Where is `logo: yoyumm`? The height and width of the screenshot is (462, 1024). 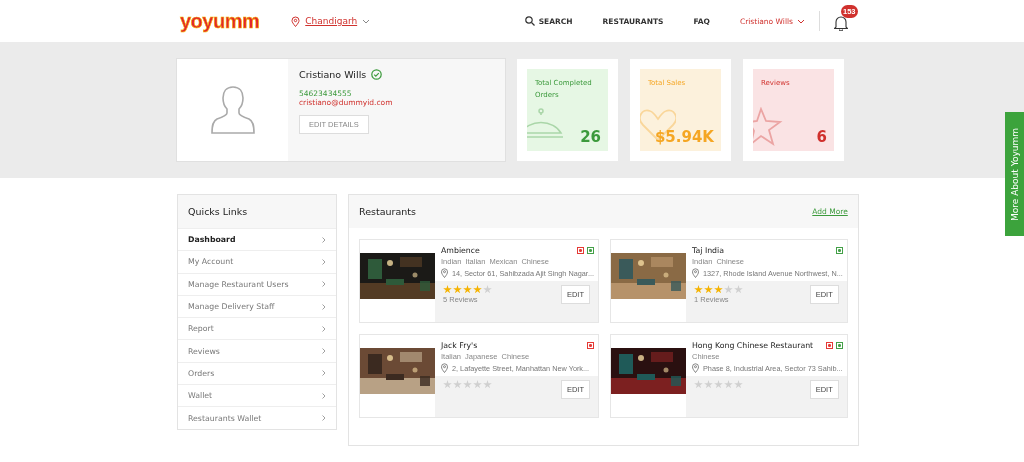 logo: yoyumm is located at coordinates (220, 21).